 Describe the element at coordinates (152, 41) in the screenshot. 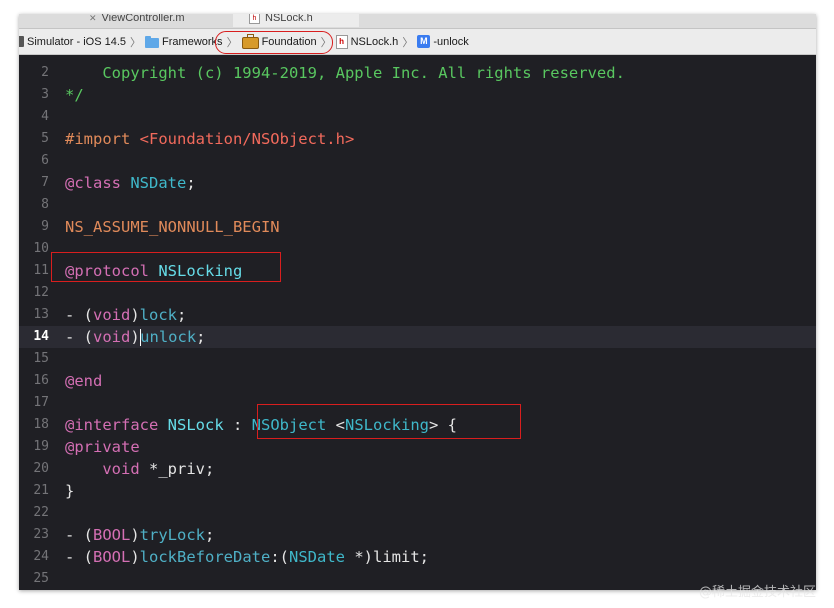

I see `folder-icon` at that location.